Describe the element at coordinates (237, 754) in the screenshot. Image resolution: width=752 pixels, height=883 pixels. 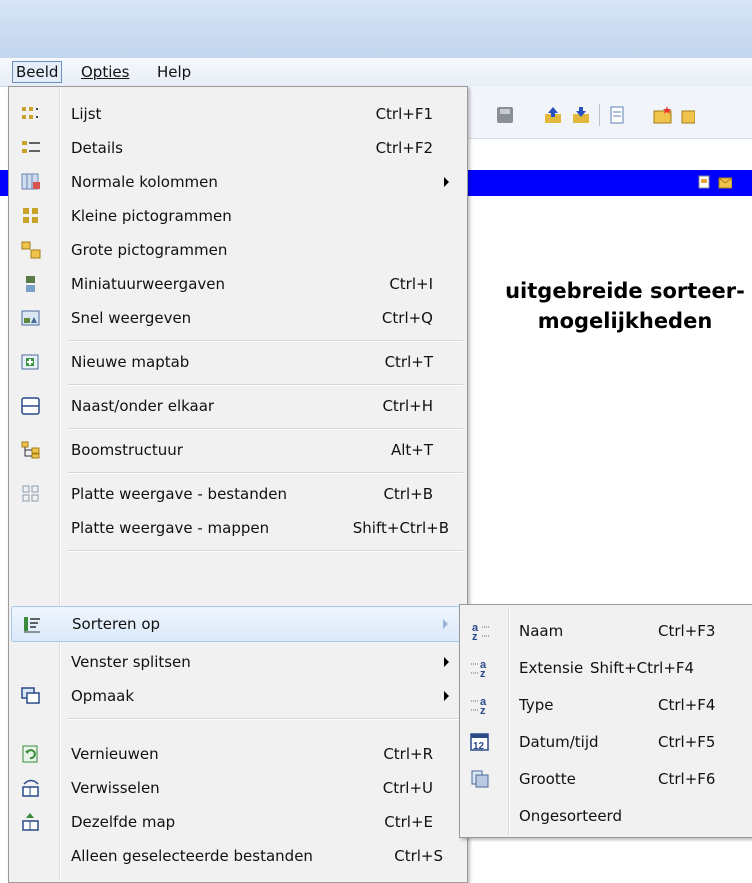
I see `menu-item-vernieuwen: Vernieuwen Ctrl+R` at that location.